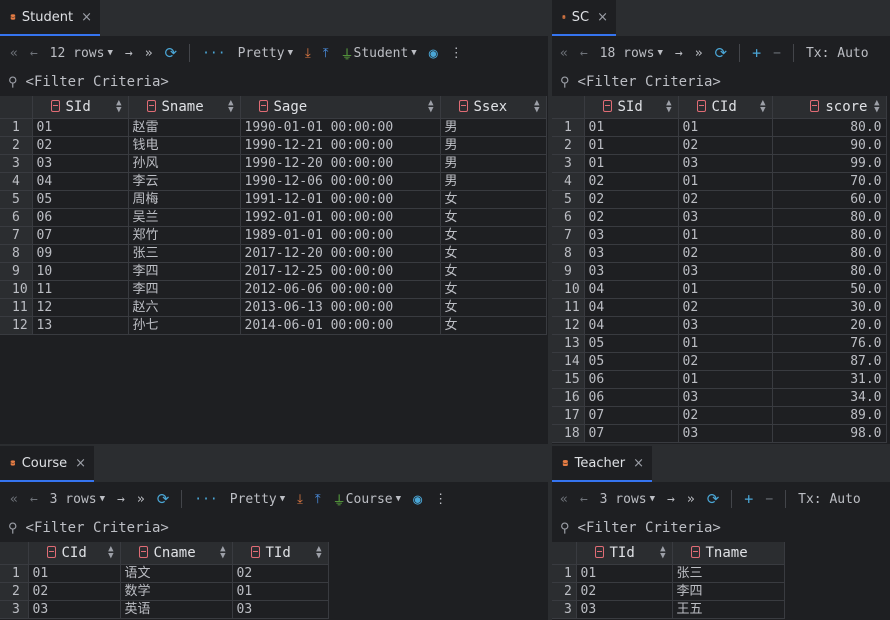 The image size is (890, 620). What do you see at coordinates (719, 361) in the screenshot?
I see `table-row: 14 05 02 87.0` at bounding box center [719, 361].